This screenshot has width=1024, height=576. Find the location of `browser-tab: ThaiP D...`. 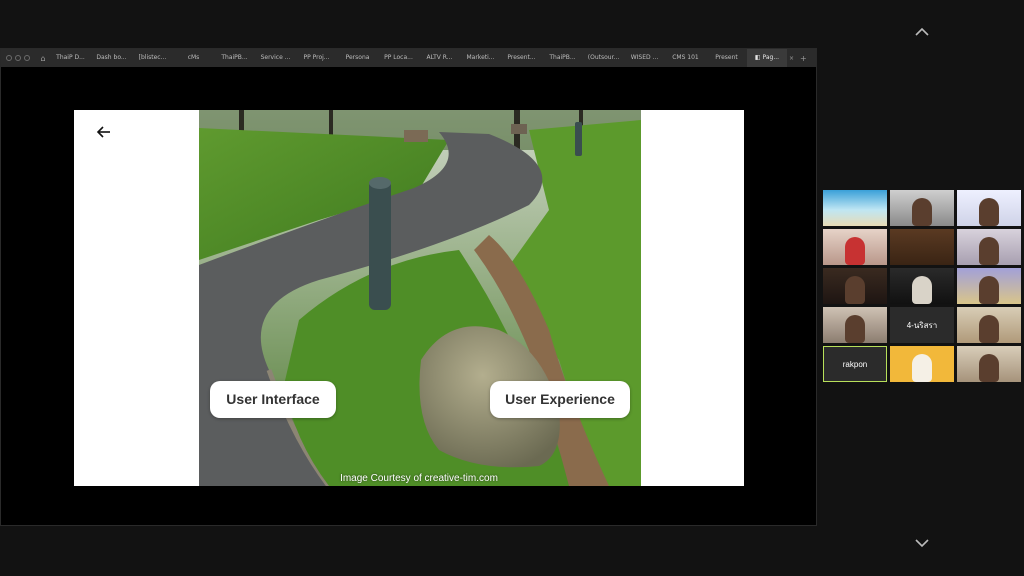

browser-tab: ThaiP D... is located at coordinates (70, 58).